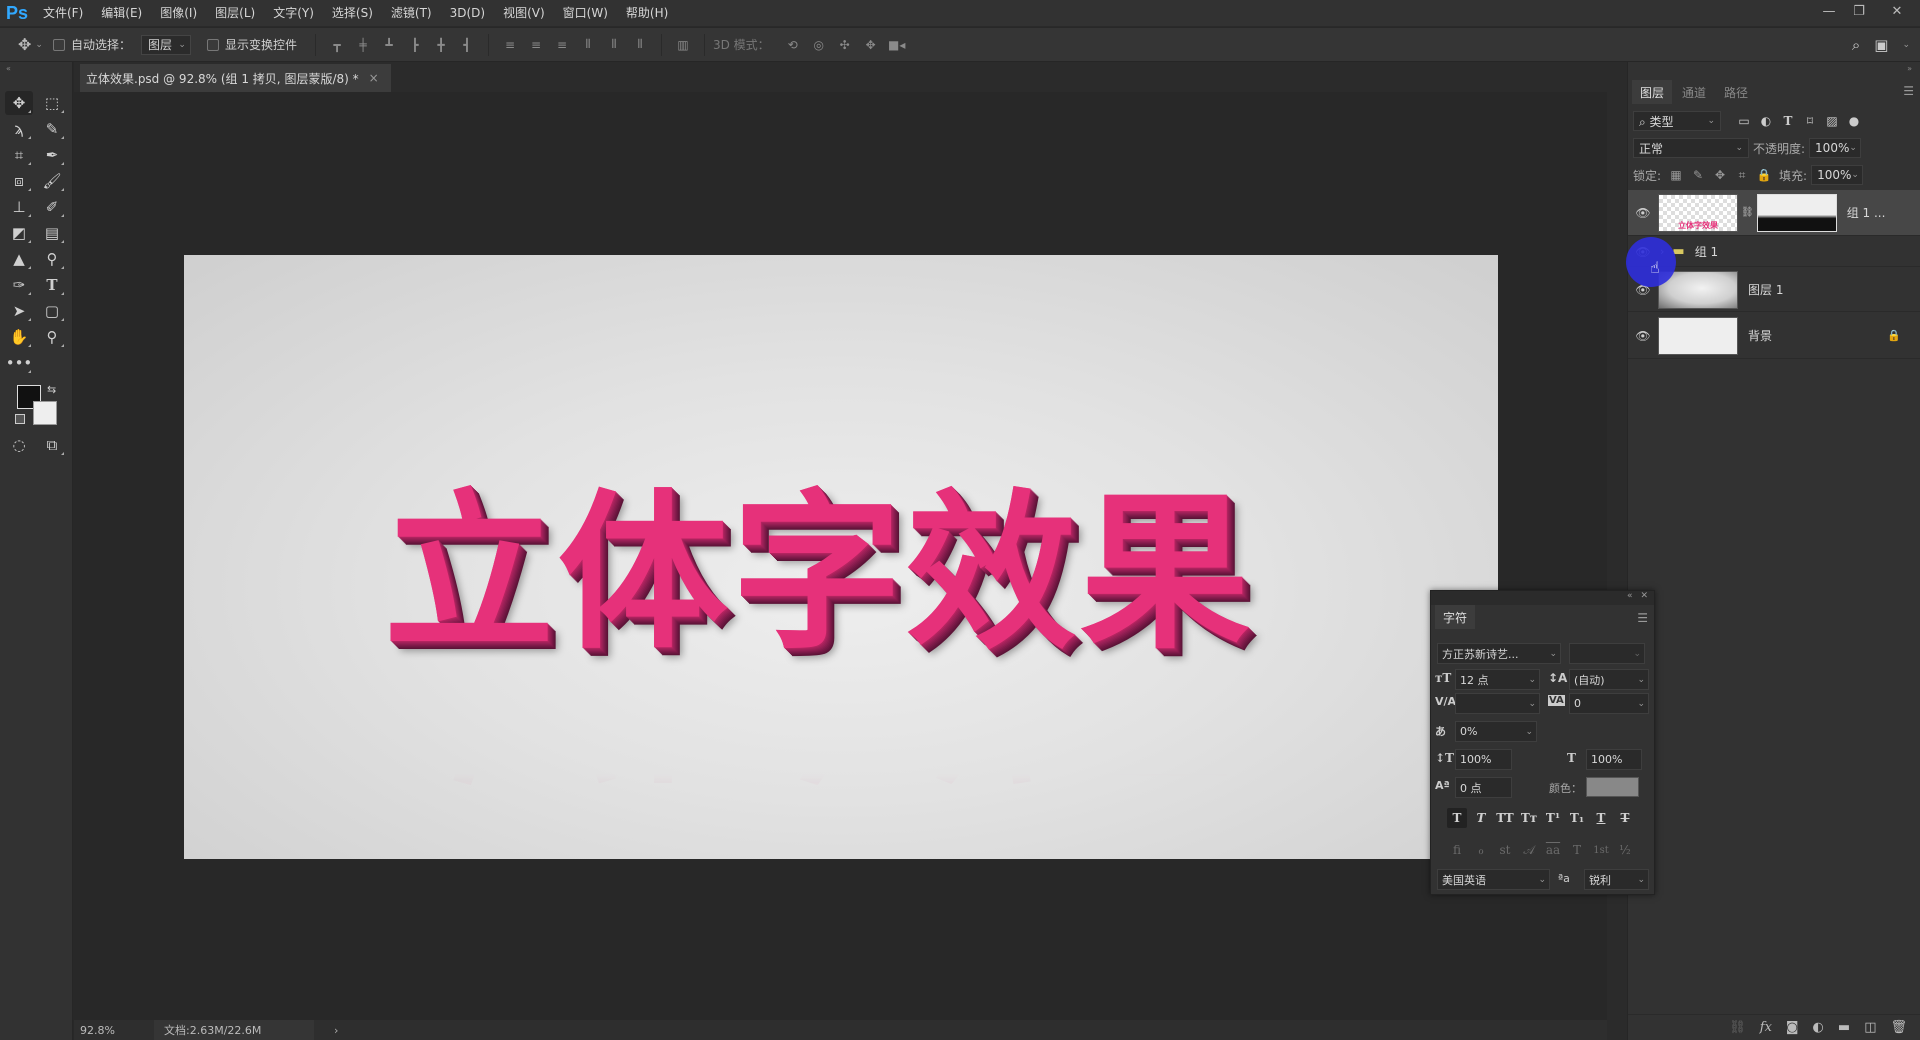  I want to click on tsume-input: 0% ⌄, so click(1496, 731).